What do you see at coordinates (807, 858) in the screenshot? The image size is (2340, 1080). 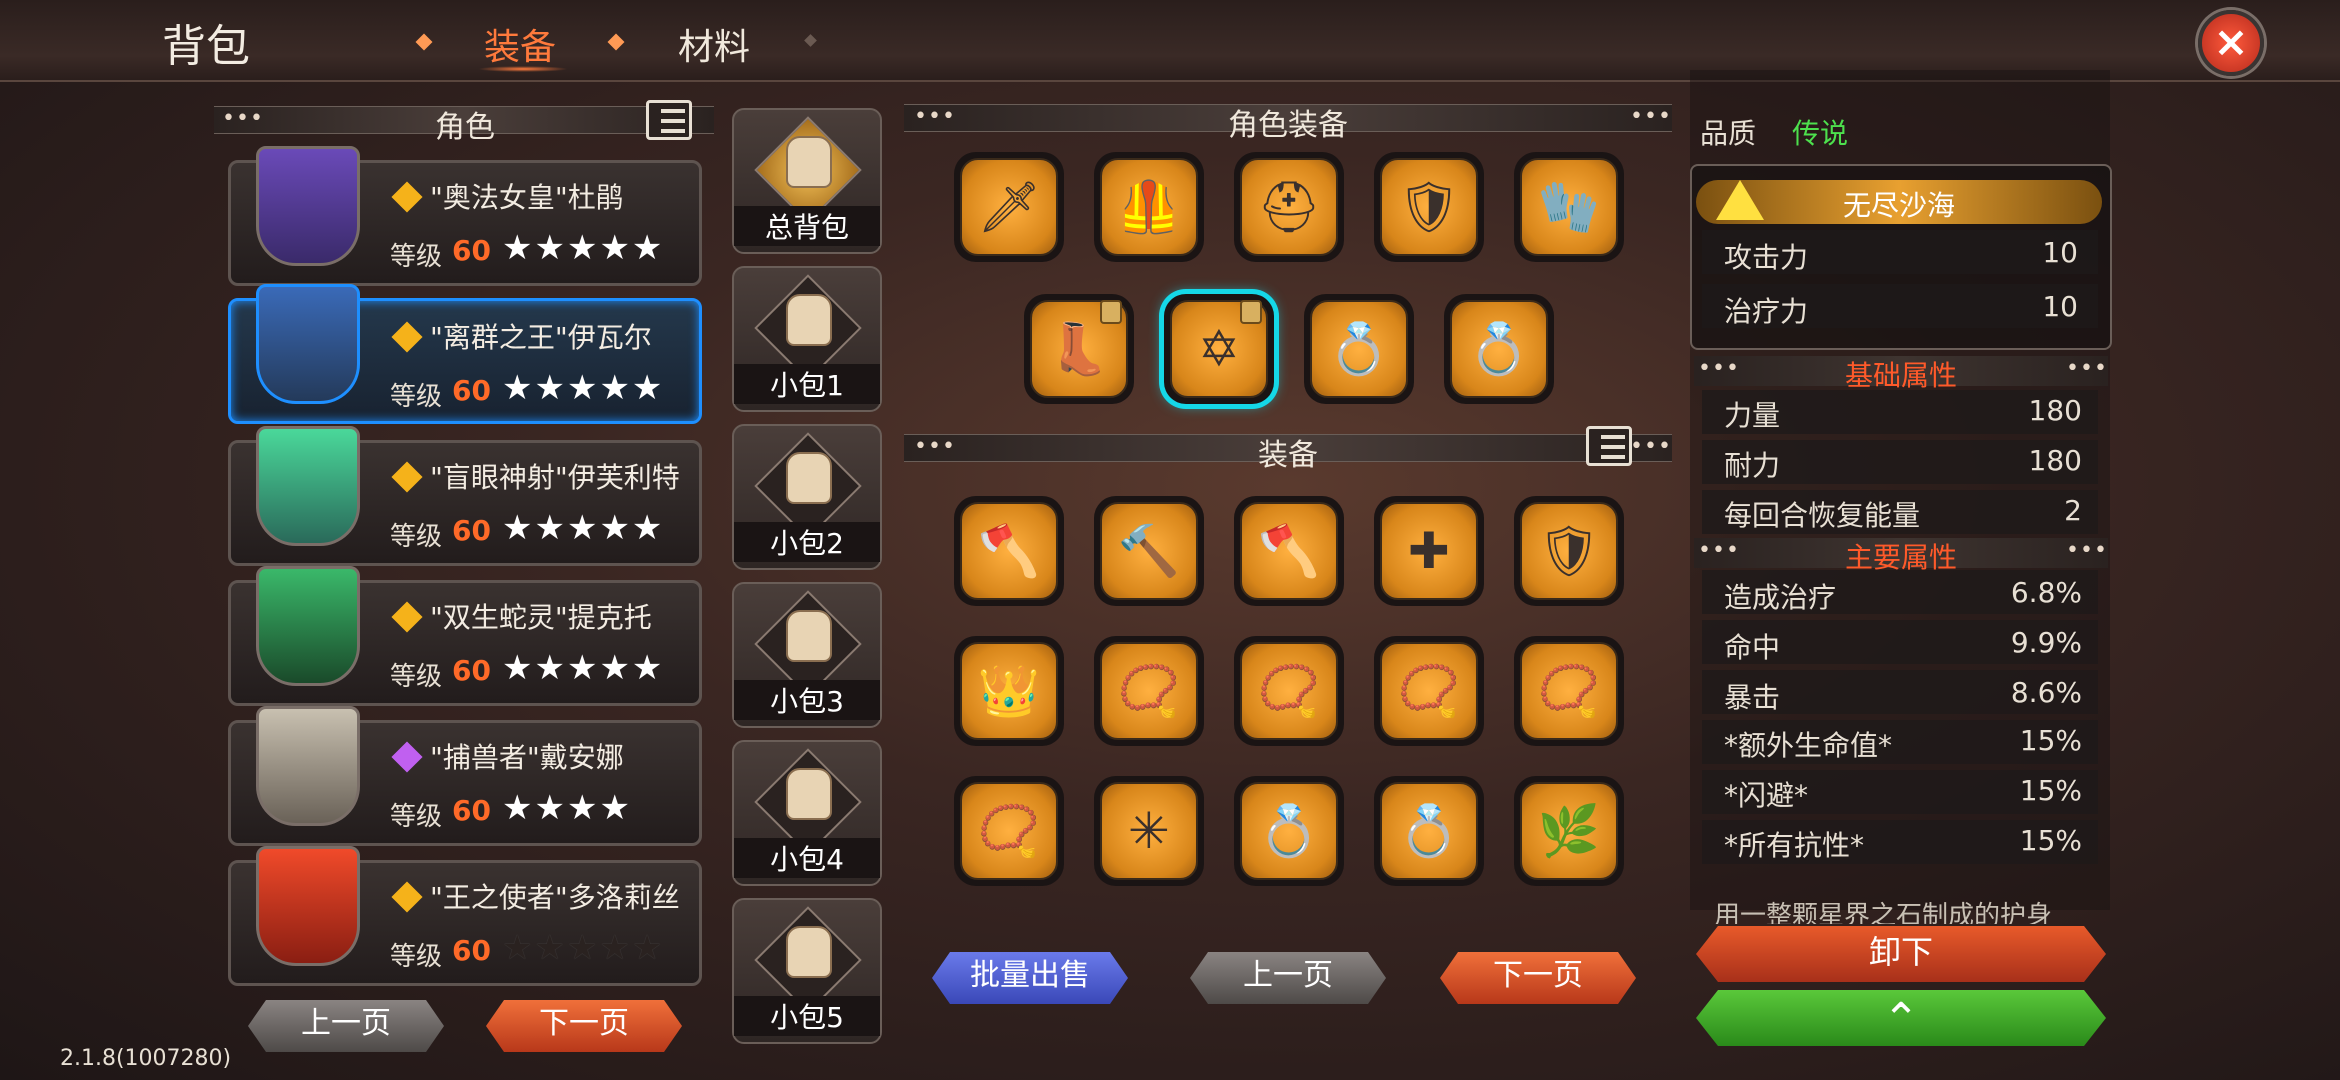 I see `bag-label: 小包4` at bounding box center [807, 858].